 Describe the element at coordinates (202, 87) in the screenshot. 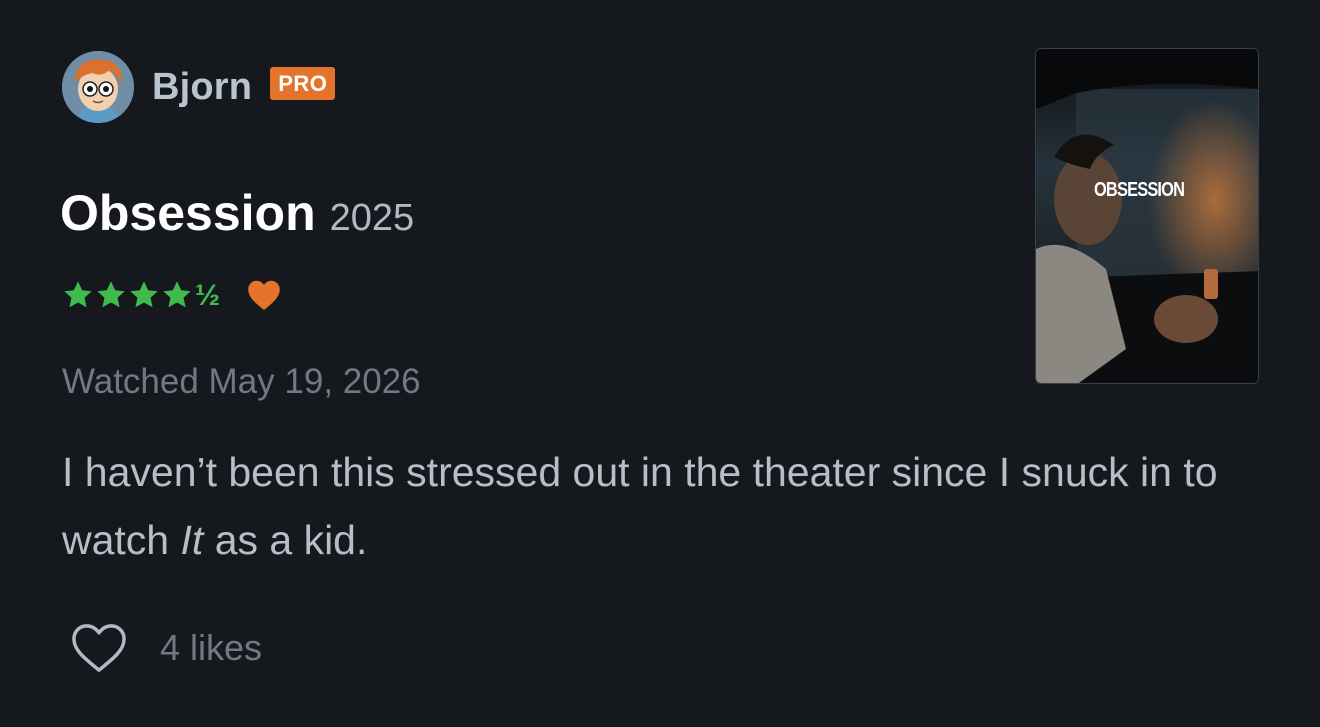

I see `username: Bjorn` at that location.